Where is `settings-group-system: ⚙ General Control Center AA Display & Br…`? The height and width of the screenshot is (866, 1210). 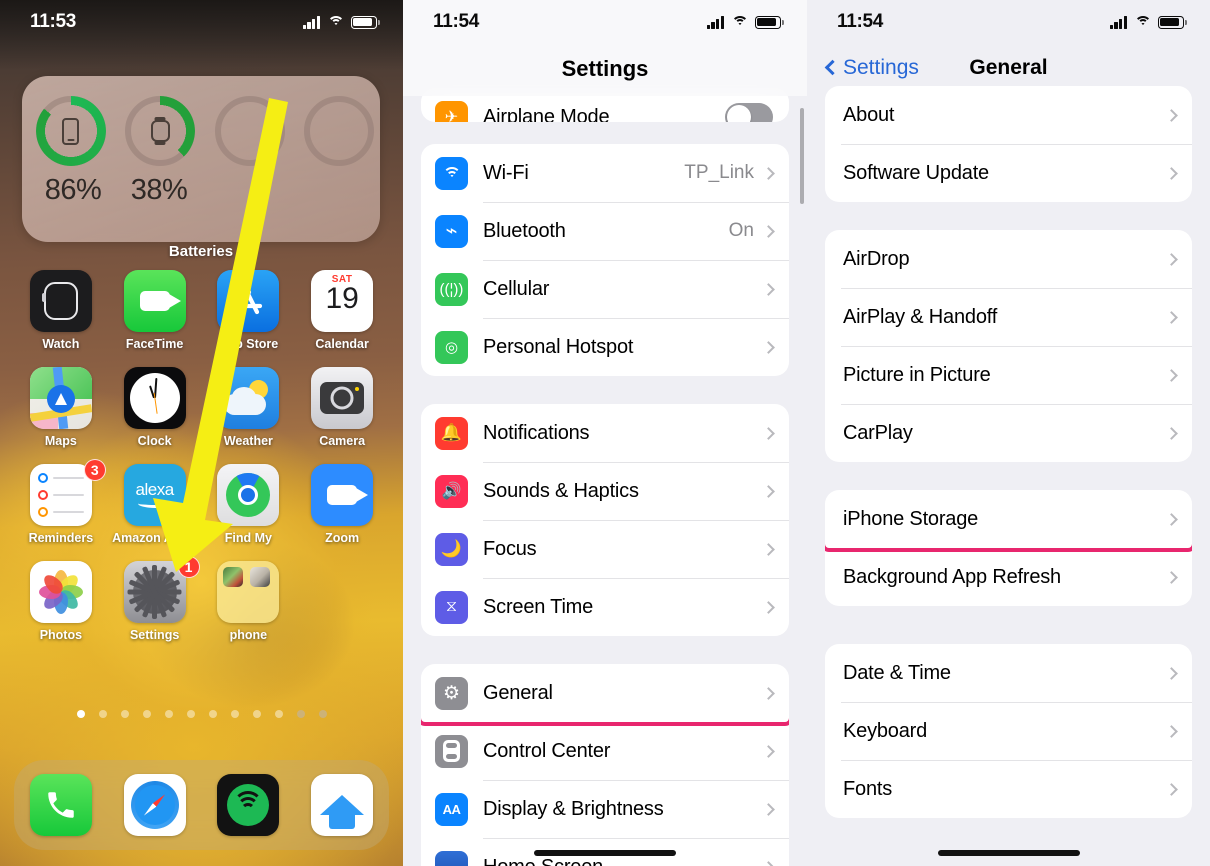 settings-group-system: ⚙ General Control Center AA Display & Br… is located at coordinates (605, 765).